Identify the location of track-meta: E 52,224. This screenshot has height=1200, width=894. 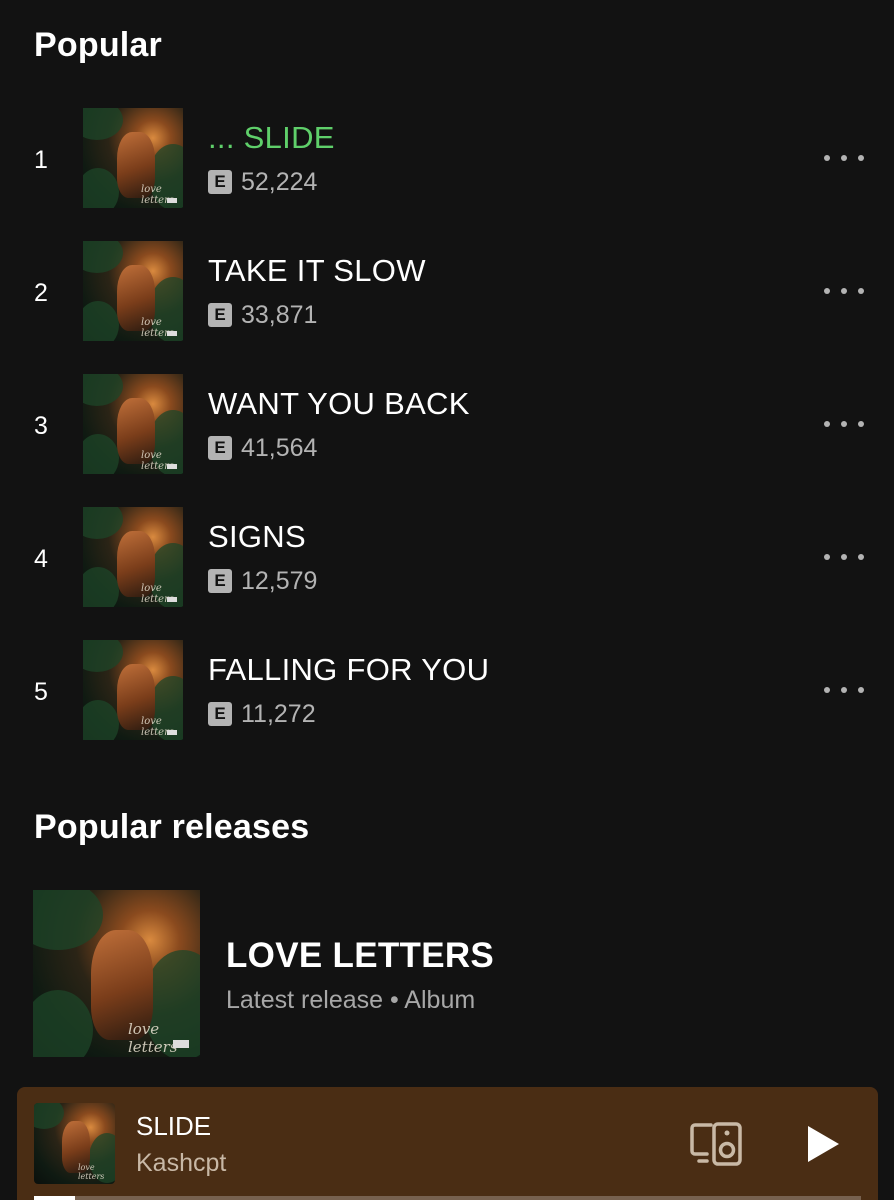
(262, 182).